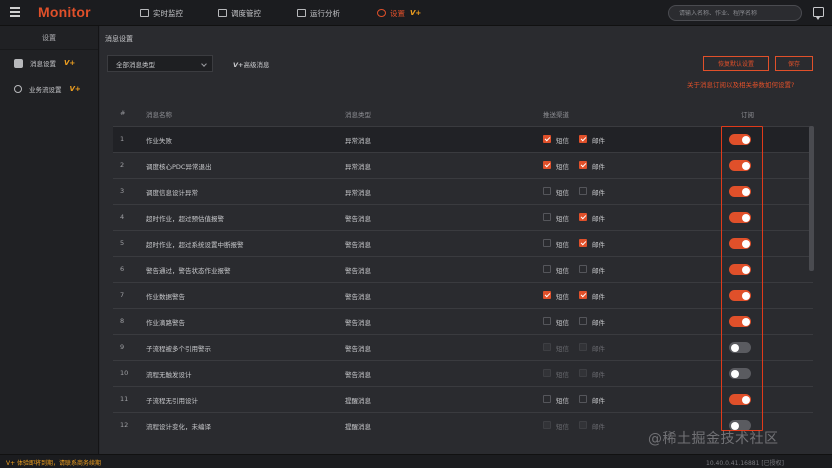  Describe the element at coordinates (463, 139) in the screenshot. I see `table-row: 1 作业失败 异常消息 短信 邮件` at that location.